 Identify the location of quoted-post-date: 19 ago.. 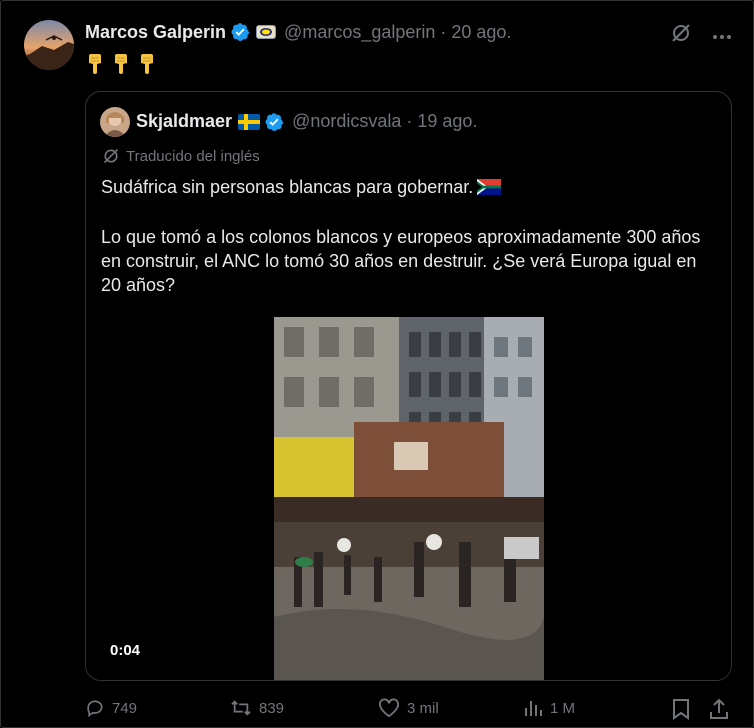
(447, 121).